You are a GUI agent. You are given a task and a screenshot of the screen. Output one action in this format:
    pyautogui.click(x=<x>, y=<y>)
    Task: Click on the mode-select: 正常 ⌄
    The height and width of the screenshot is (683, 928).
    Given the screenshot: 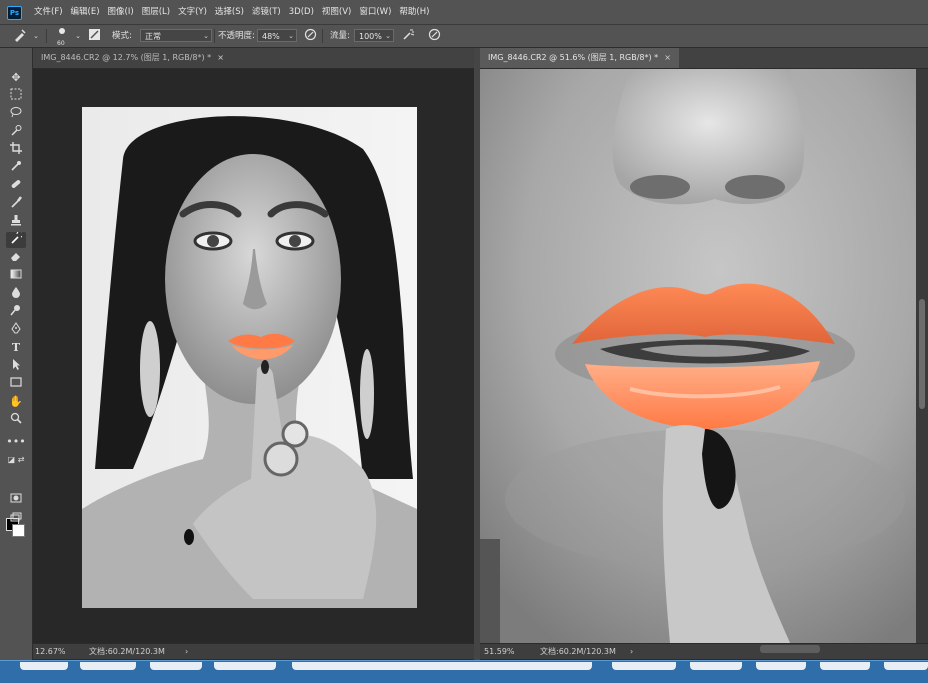 What is the action you would take?
    pyautogui.click(x=176, y=35)
    